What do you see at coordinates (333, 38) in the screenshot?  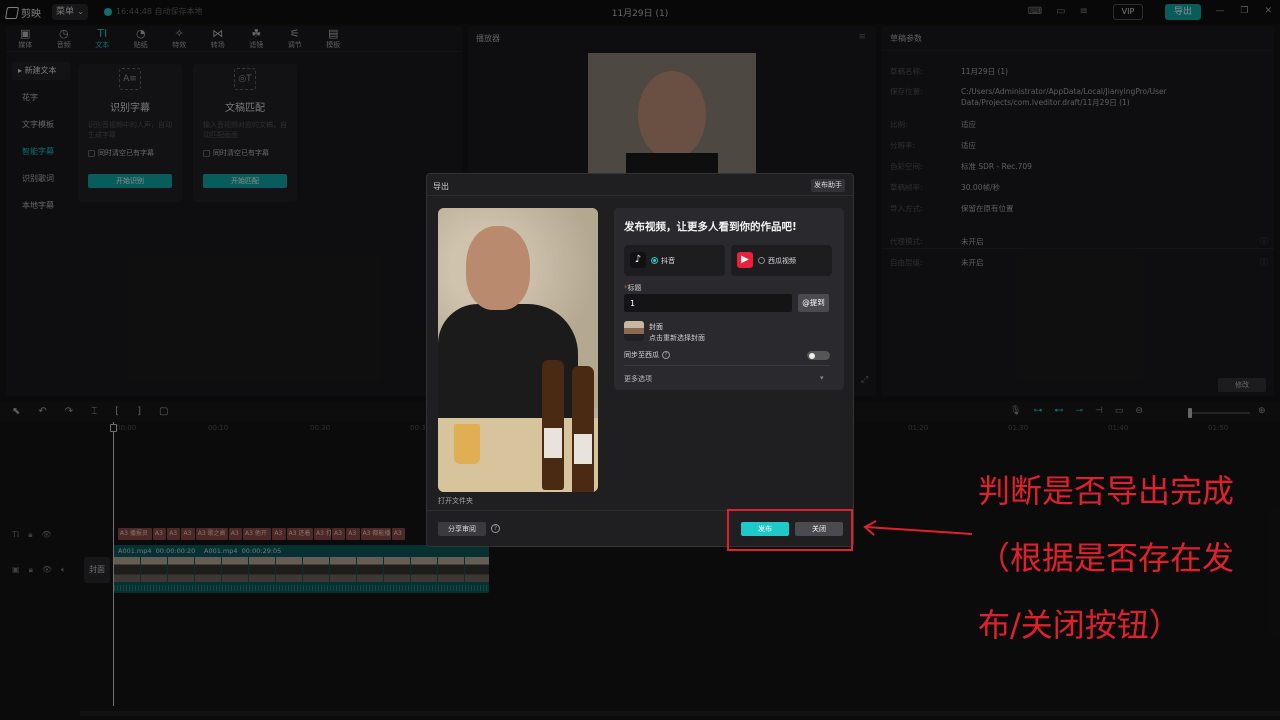 I see `tab-template: ▤ 模板` at bounding box center [333, 38].